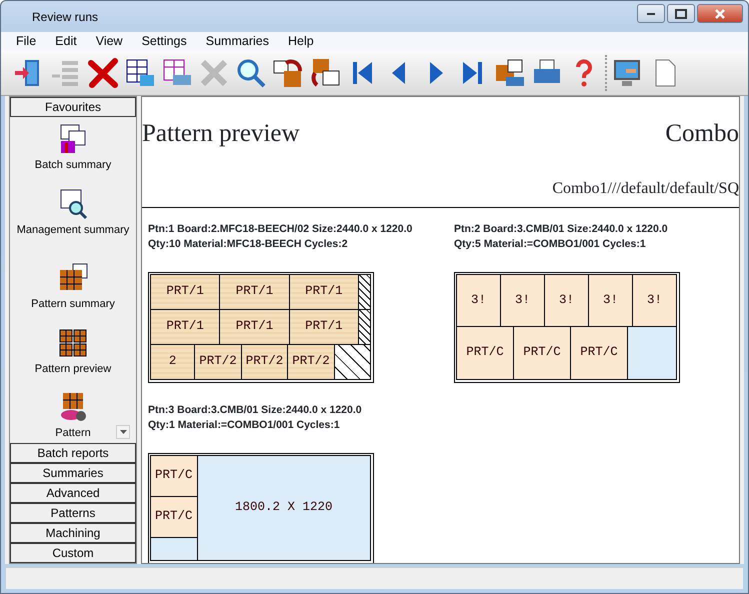 This screenshot has width=749, height=594. I want to click on window-title: Review runs, so click(65, 17).